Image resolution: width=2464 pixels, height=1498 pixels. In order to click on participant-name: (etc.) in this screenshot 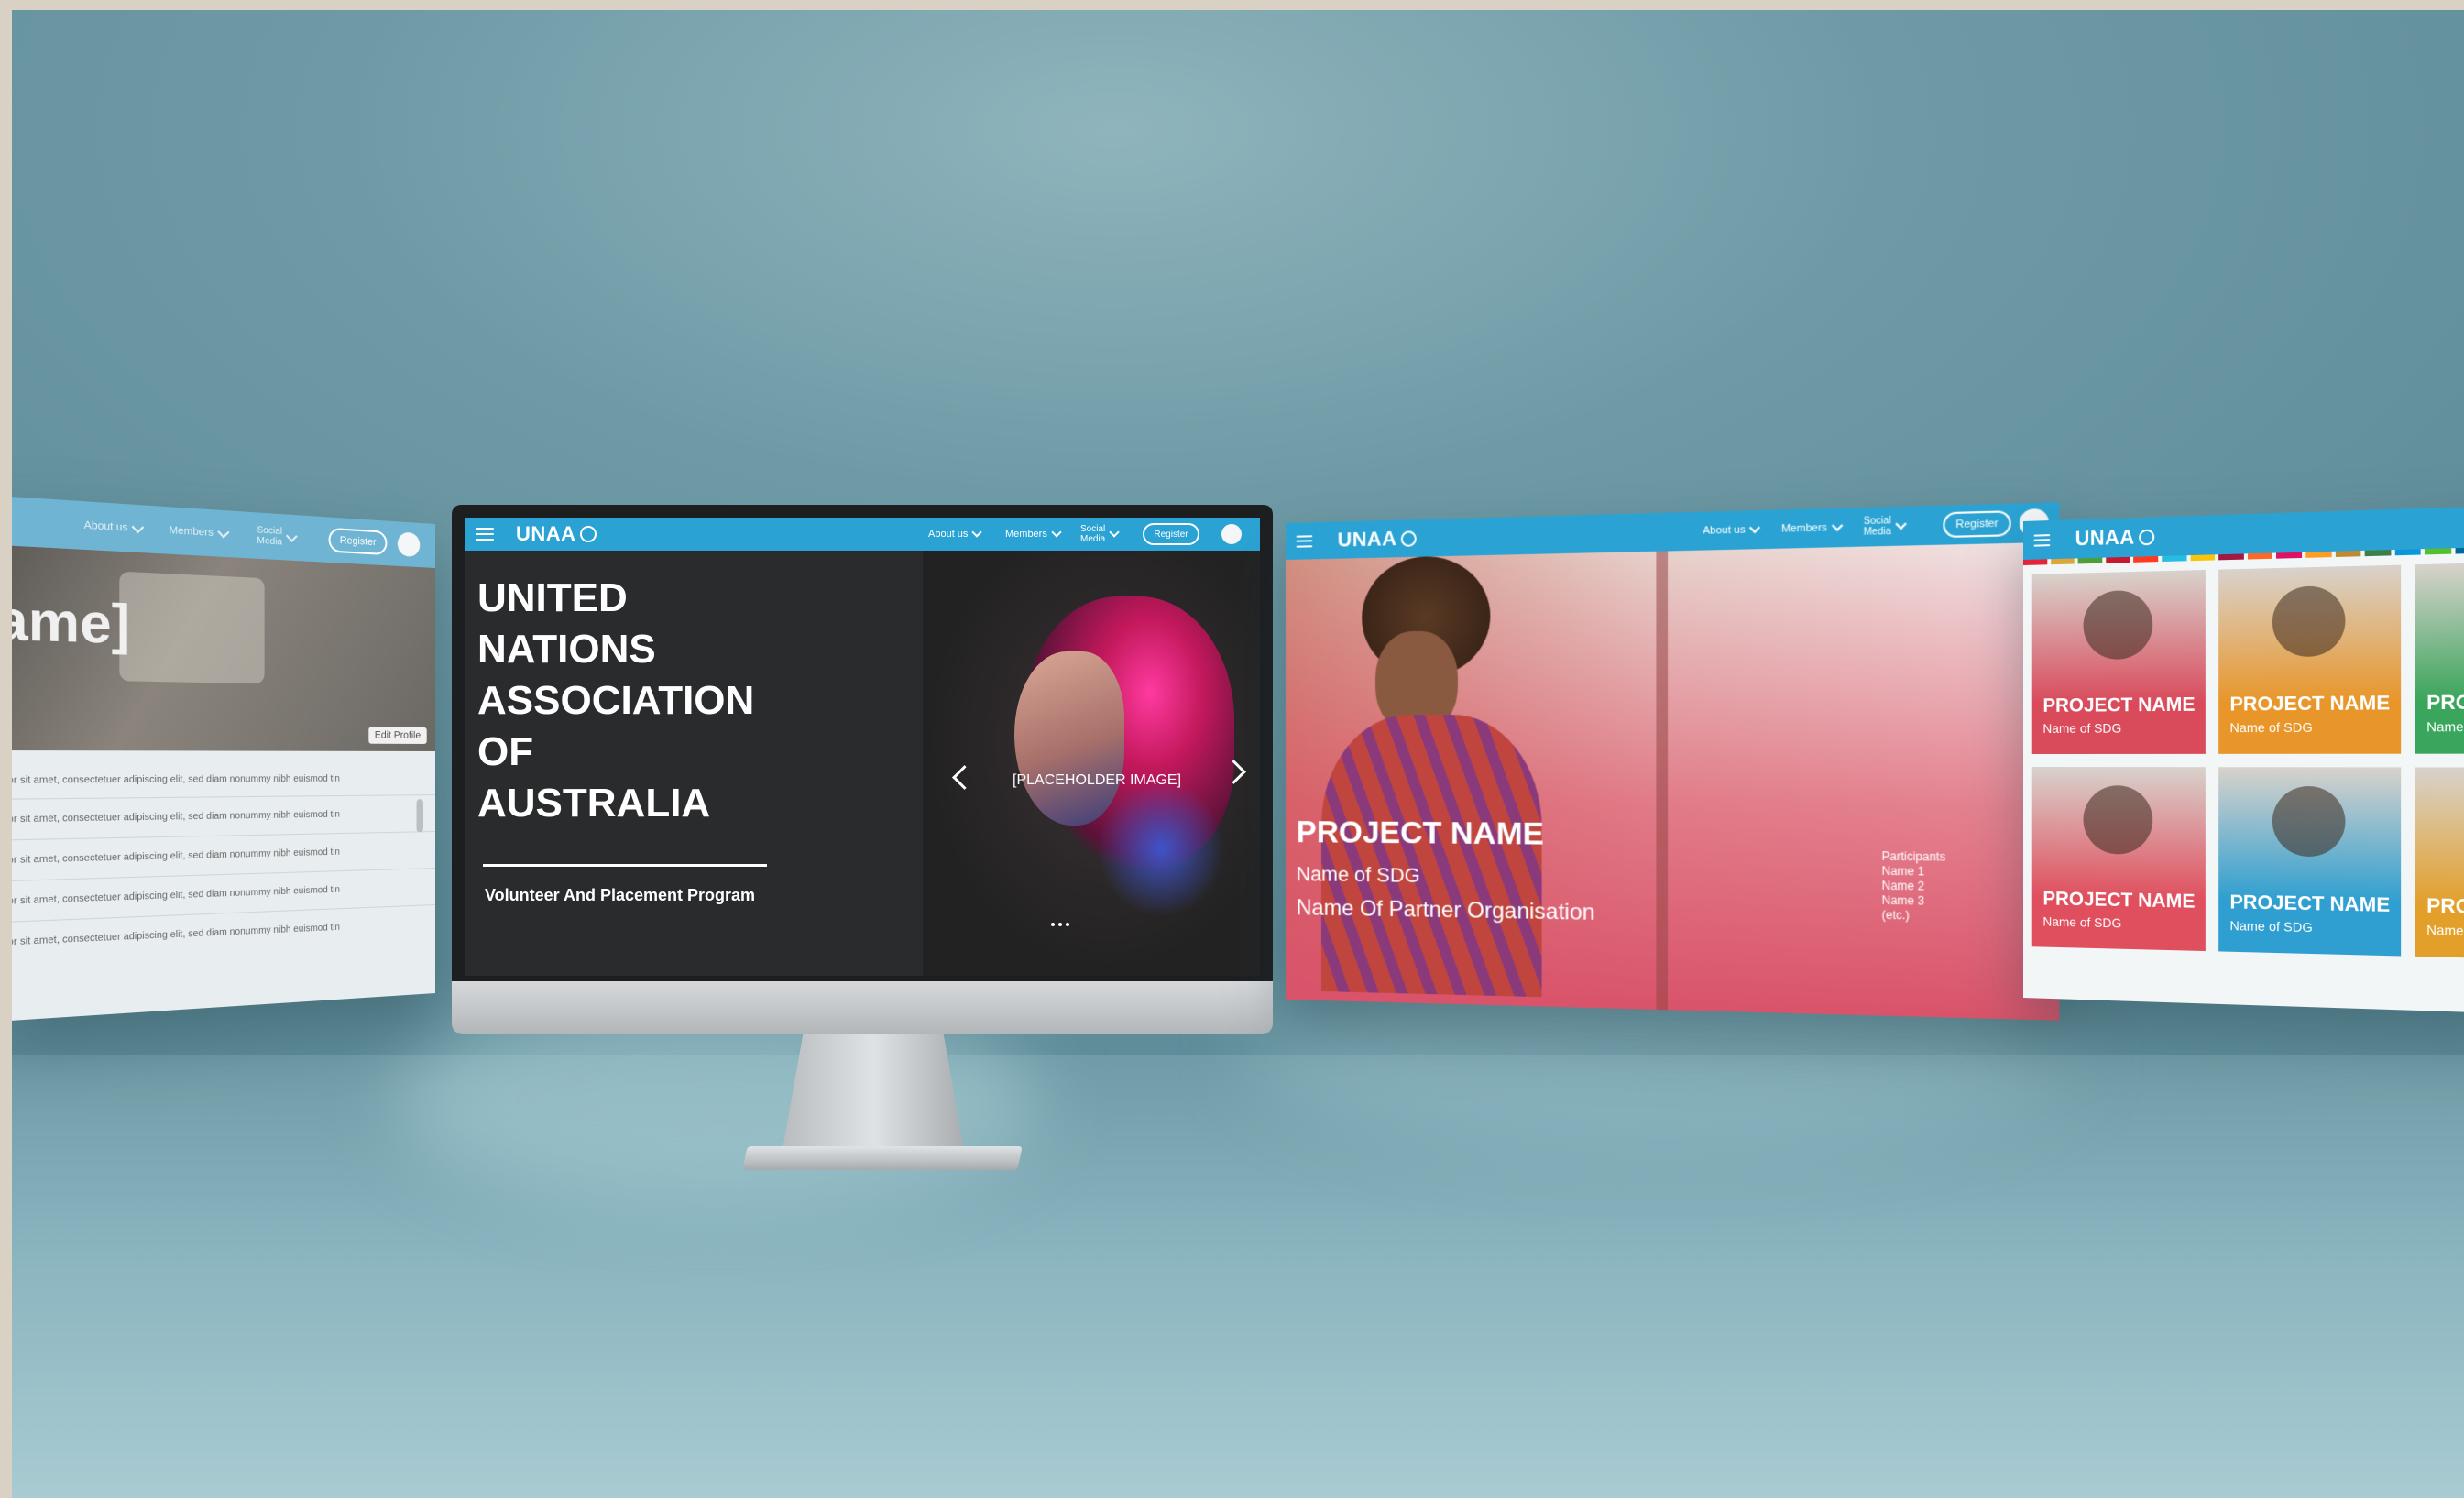, I will do `click(1895, 915)`.